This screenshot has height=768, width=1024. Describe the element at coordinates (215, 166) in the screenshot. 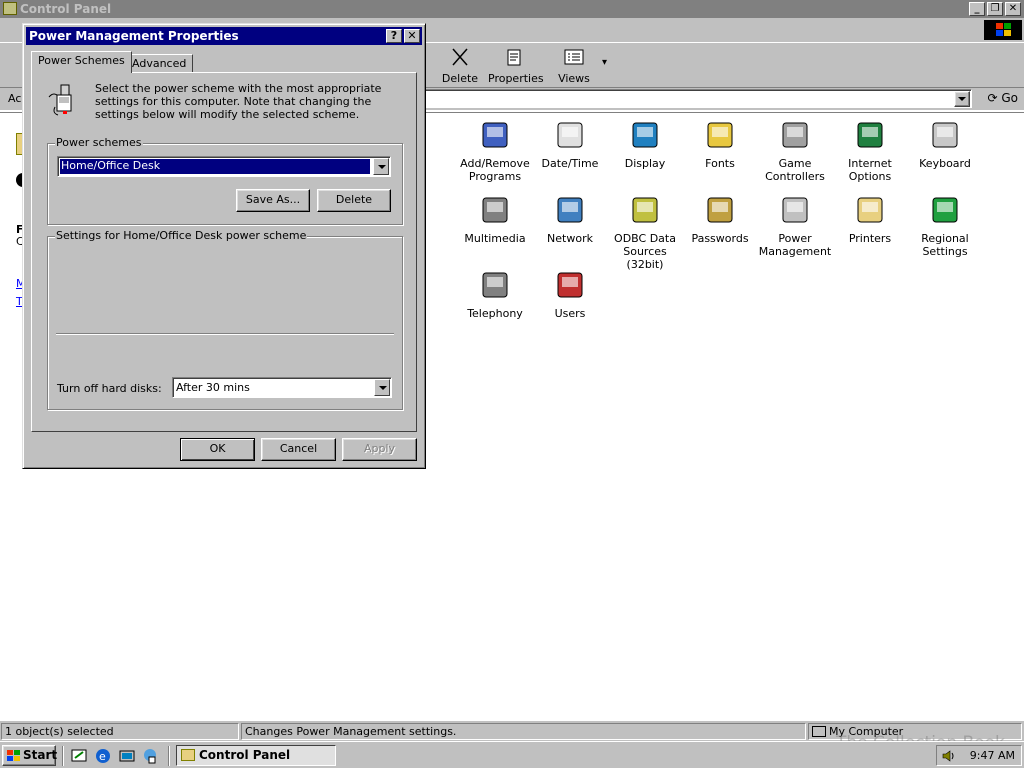

I see `power-scheme-value: Home/Office Desk` at that location.